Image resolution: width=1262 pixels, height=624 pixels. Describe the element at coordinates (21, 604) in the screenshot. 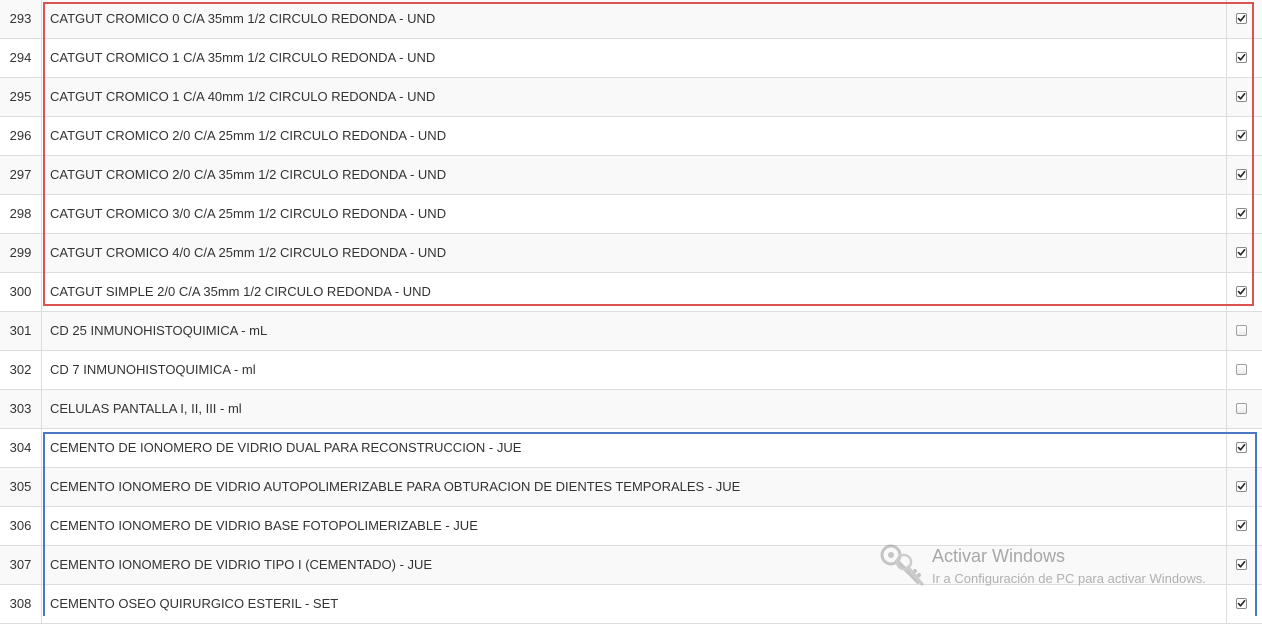

I see `row-number: 308` at that location.